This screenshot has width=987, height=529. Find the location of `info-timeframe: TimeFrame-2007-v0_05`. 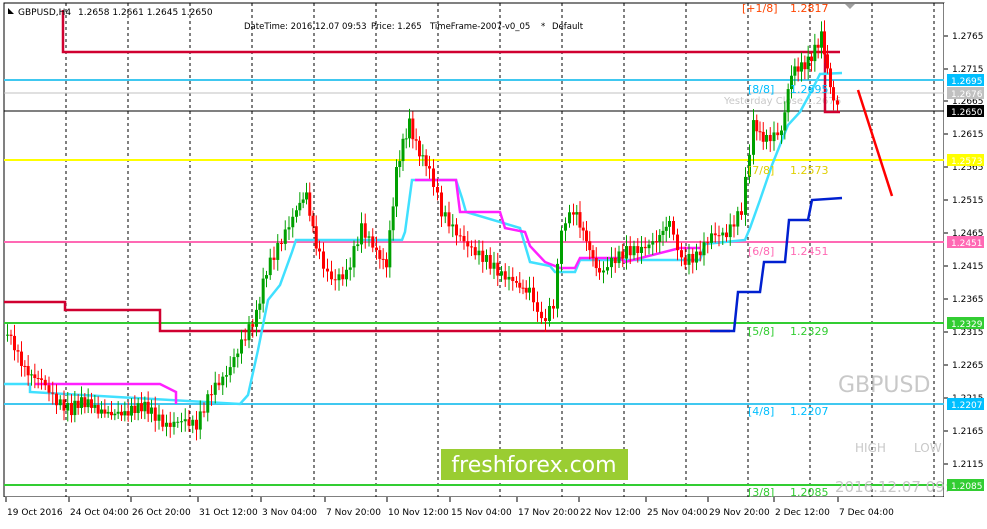

info-timeframe: TimeFrame-2007-v0_05 is located at coordinates (479, 27).